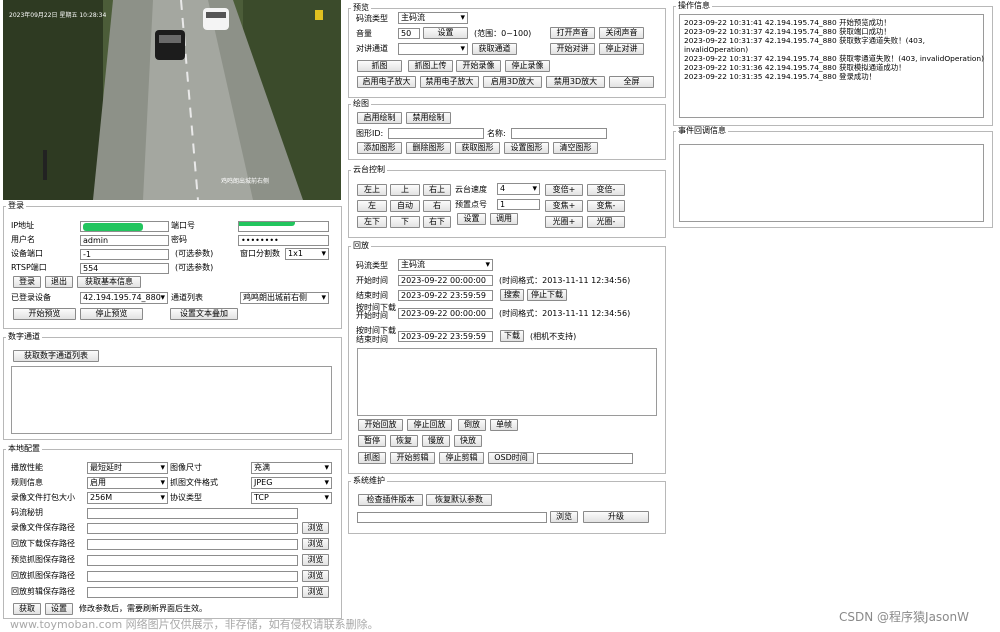  I want to click on pwd-input: ••••••••, so click(283, 240).